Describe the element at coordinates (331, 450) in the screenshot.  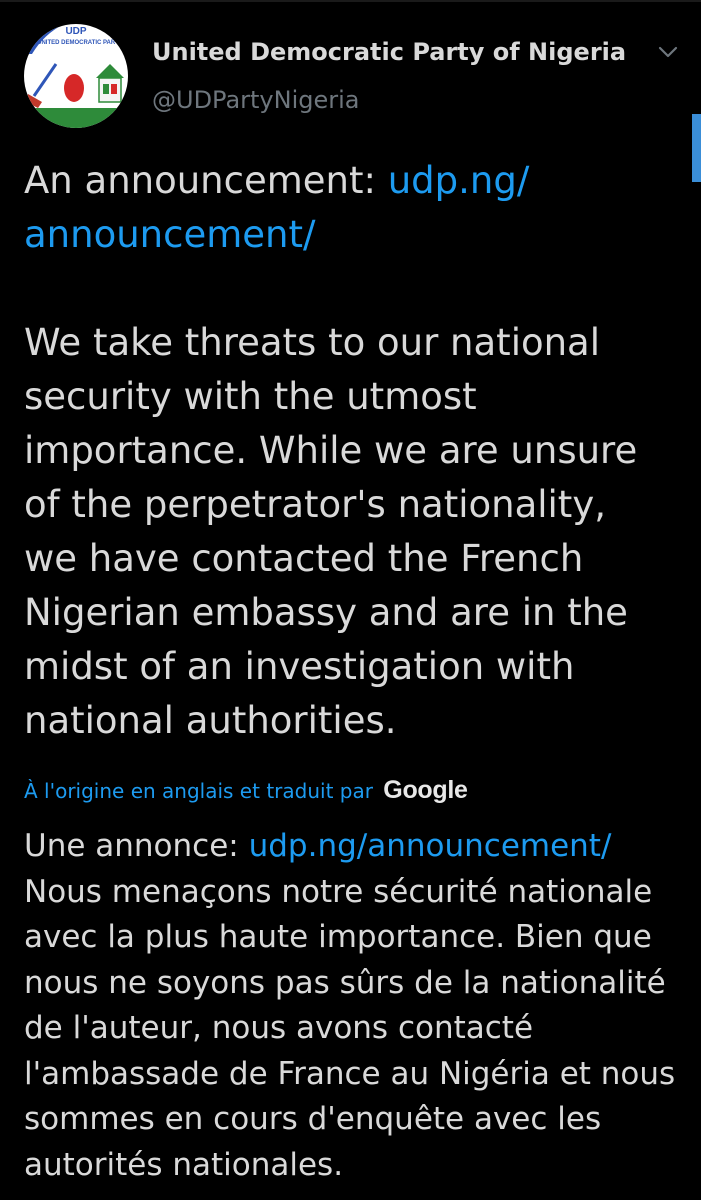
I see `tweet-body-line: importance. While we are unsure` at that location.